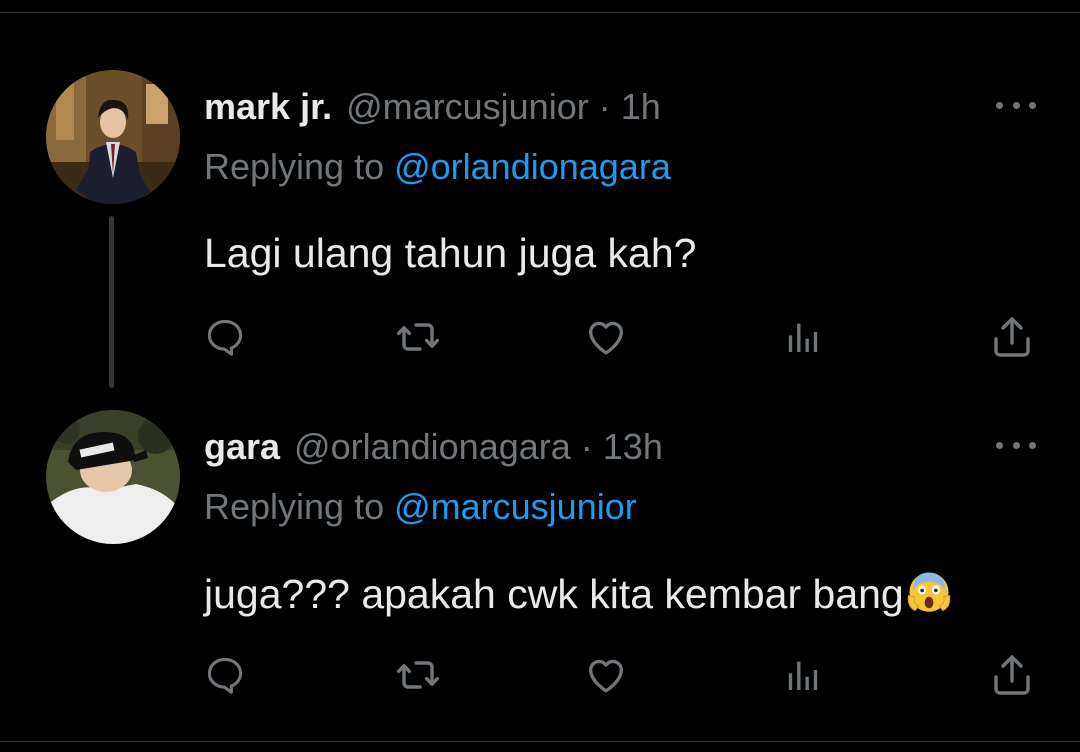 This screenshot has width=1080, height=752. I want to click on top-divider, so click(540, 12).